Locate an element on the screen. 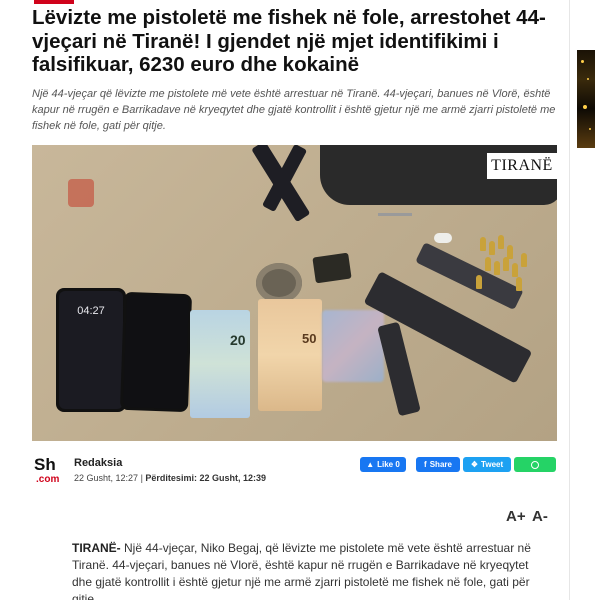 The width and height of the screenshot is (595, 600). site-logo: Sh .com is located at coordinates (51, 471).